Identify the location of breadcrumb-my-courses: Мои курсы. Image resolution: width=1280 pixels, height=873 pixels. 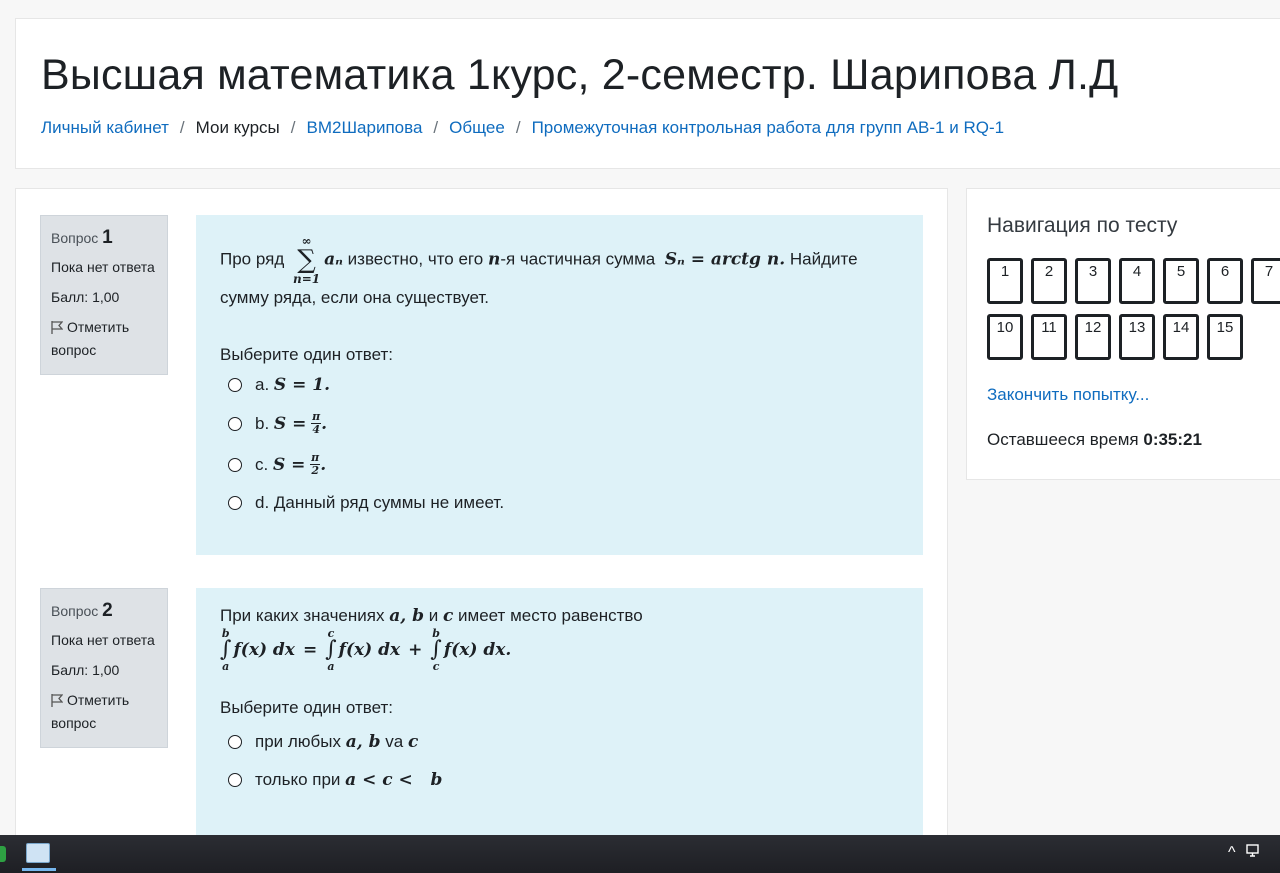
(237, 127).